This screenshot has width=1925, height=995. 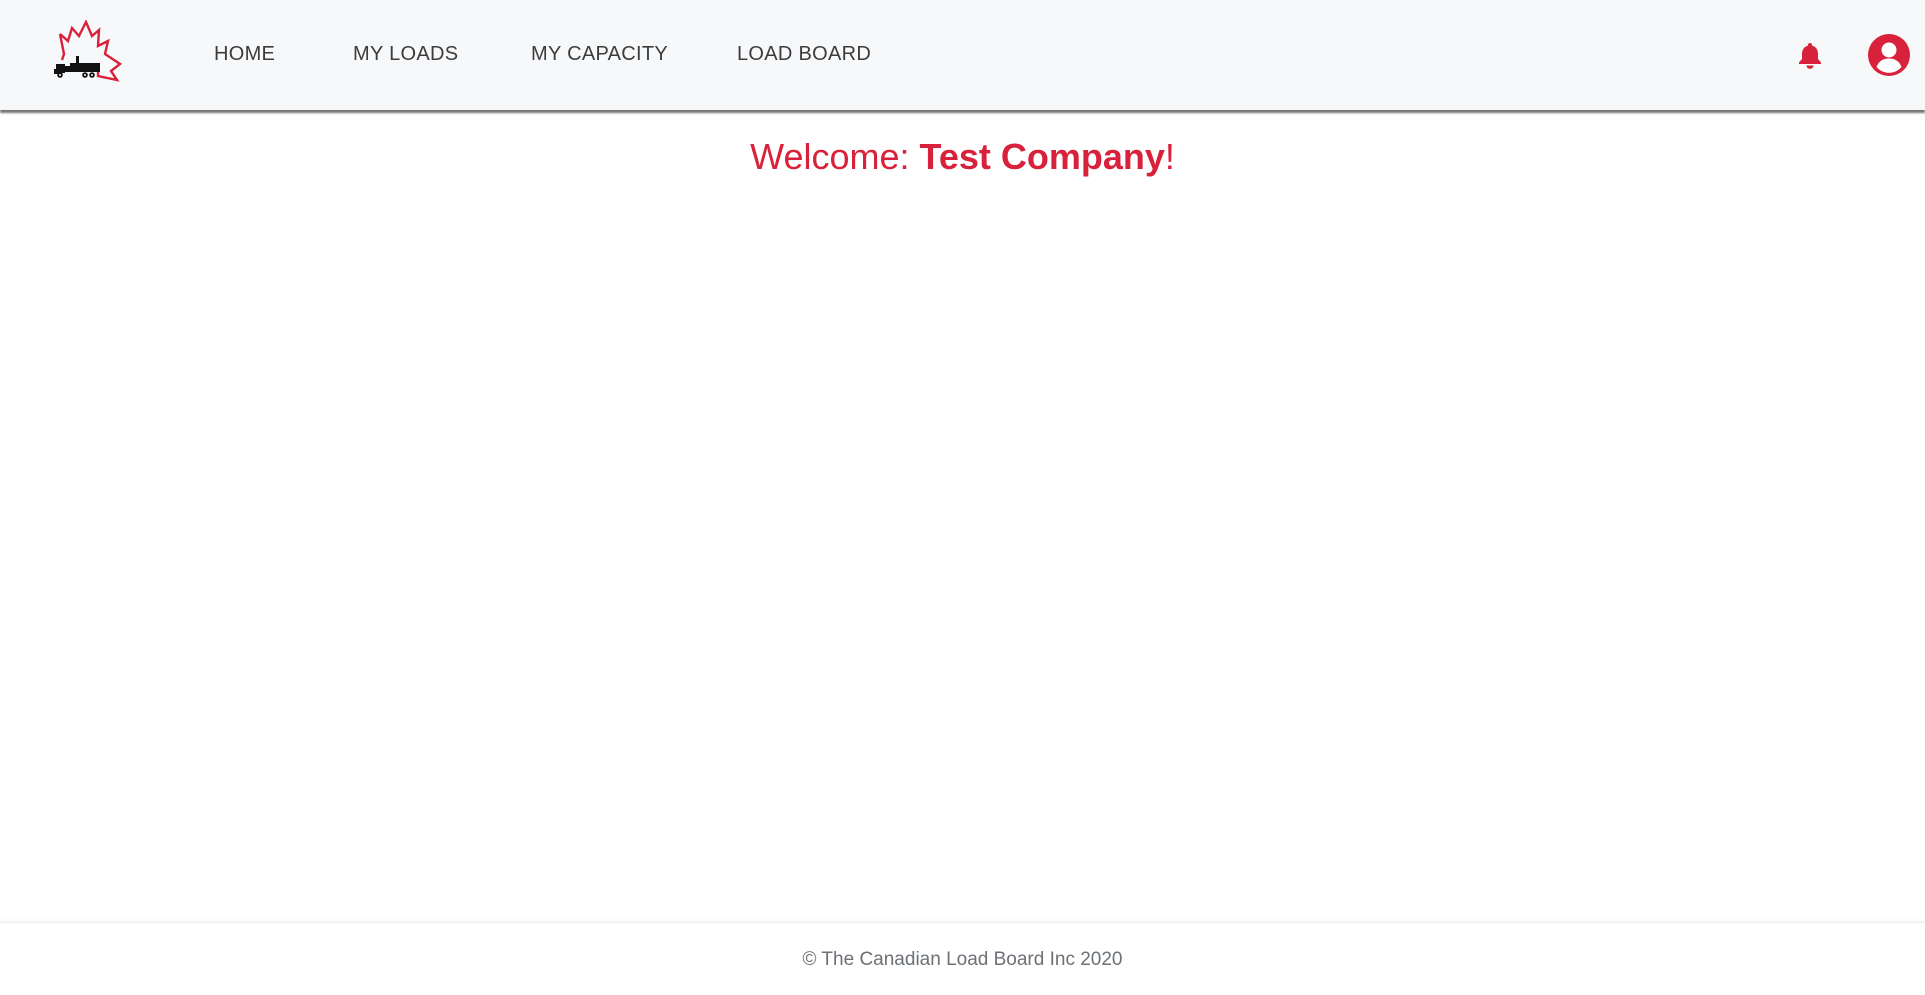 What do you see at coordinates (405, 54) in the screenshot?
I see `nav-my-loads: MY LOADS` at bounding box center [405, 54].